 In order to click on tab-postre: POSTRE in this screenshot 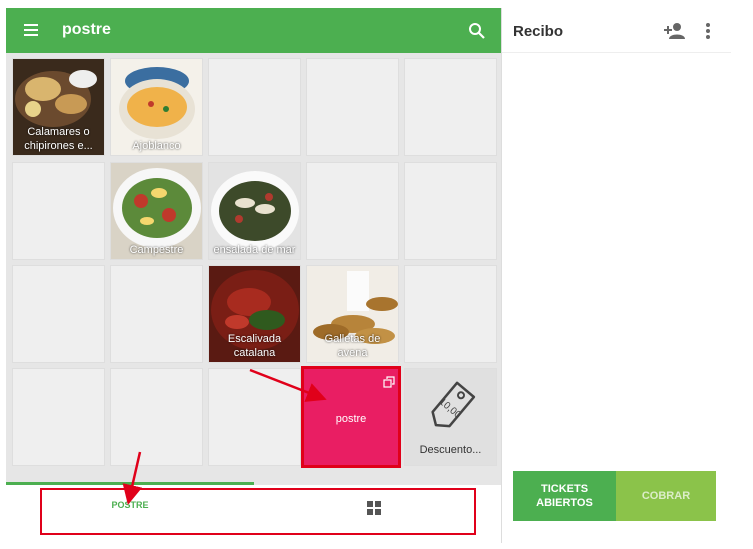, I will do `click(130, 509)`.